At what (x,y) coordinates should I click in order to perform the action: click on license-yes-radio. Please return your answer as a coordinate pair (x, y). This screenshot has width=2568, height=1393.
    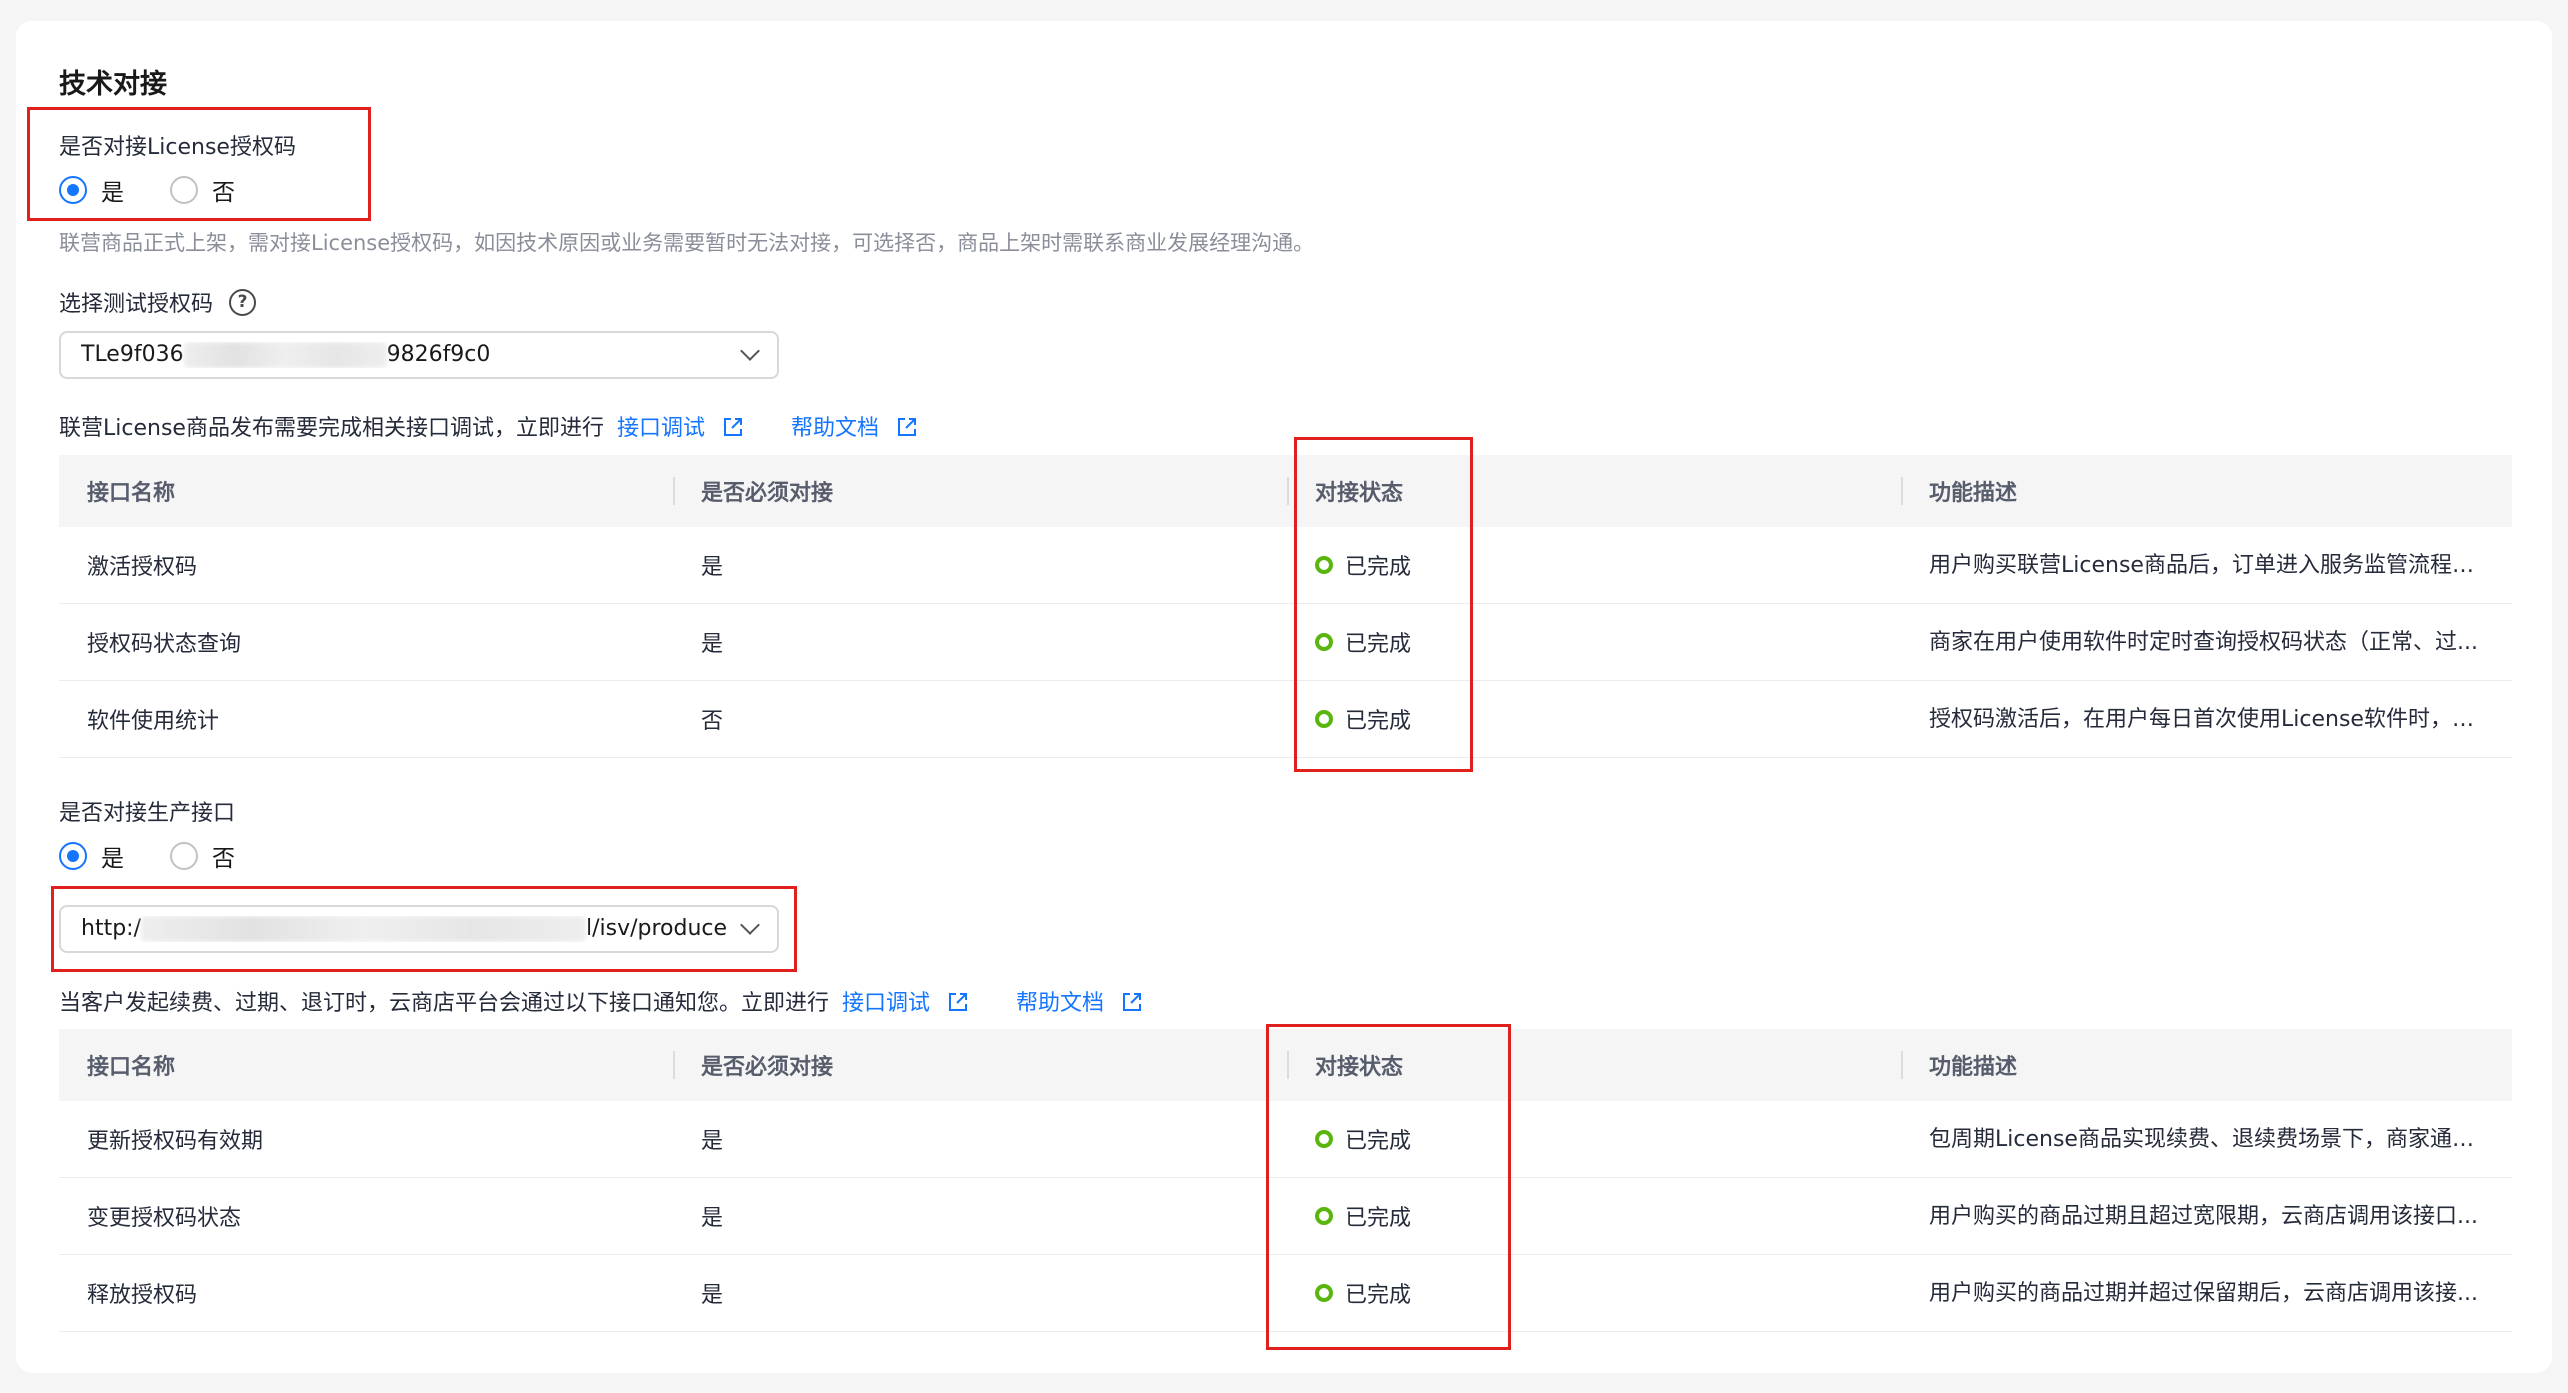
    Looking at the image, I should click on (73, 190).